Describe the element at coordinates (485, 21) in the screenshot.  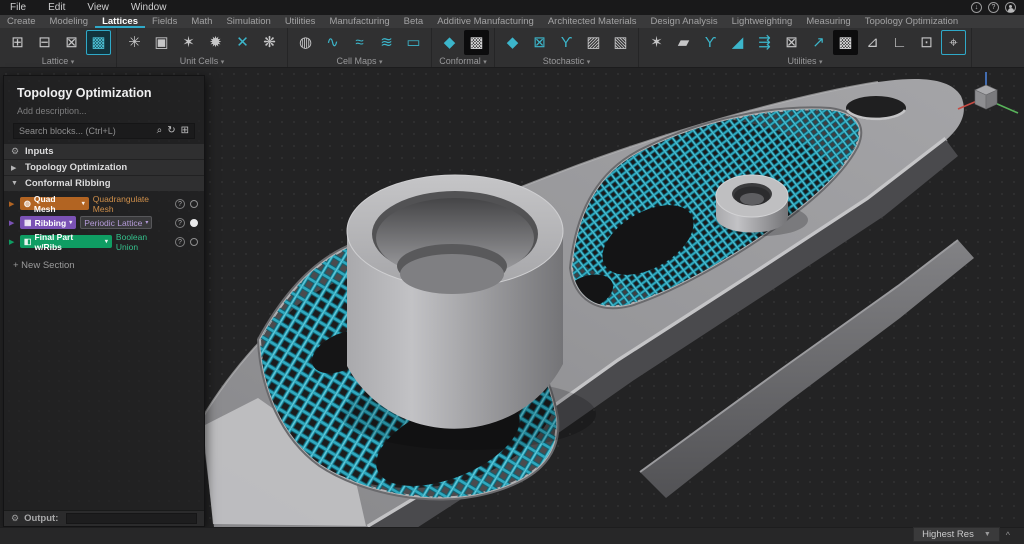
I see `ribbon-tab: Additive Manufacturing` at that location.